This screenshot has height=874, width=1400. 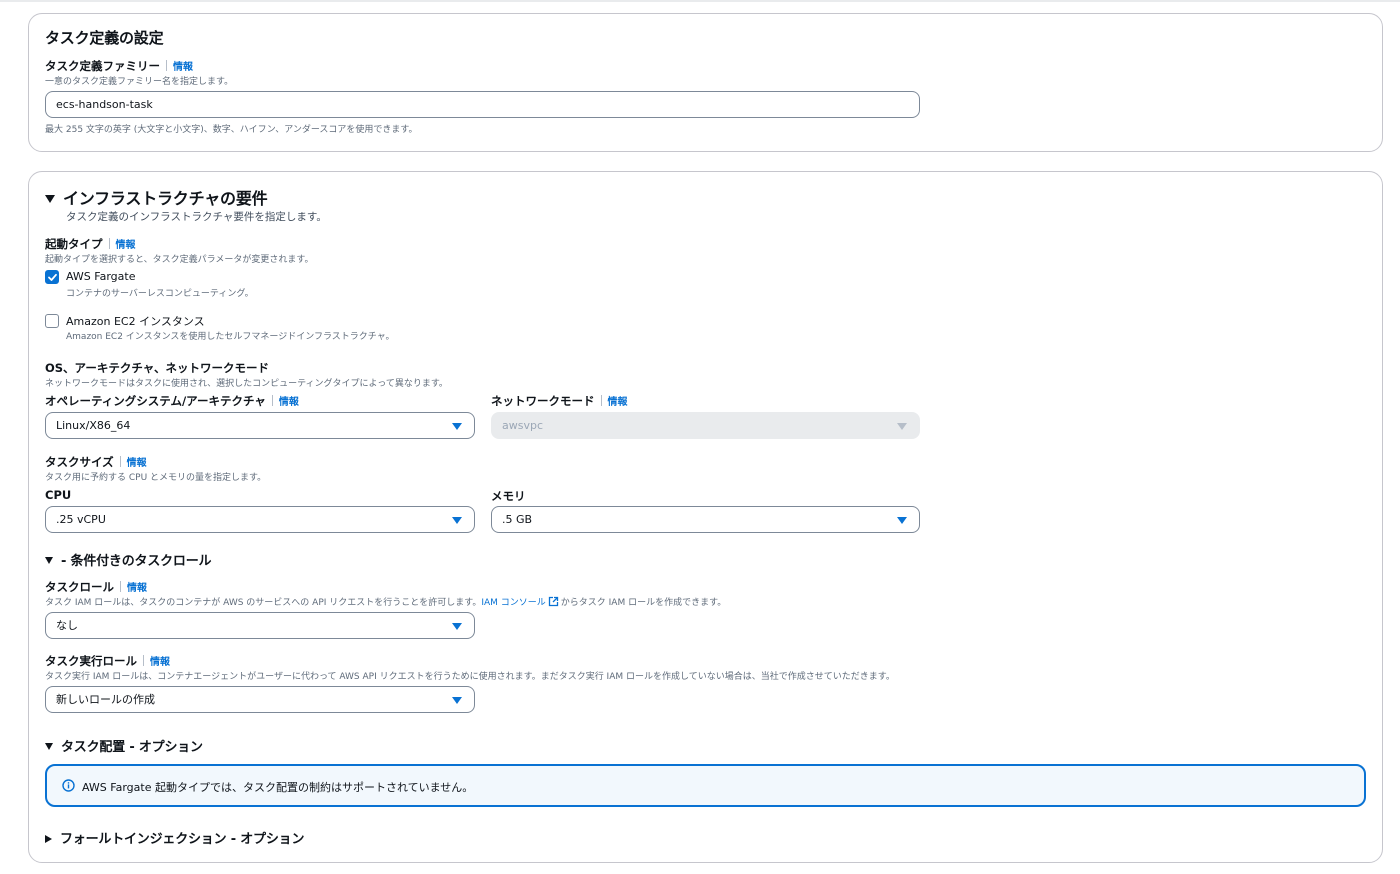 What do you see at coordinates (482, 104) in the screenshot?
I see `family-input: ecs-handson-task` at bounding box center [482, 104].